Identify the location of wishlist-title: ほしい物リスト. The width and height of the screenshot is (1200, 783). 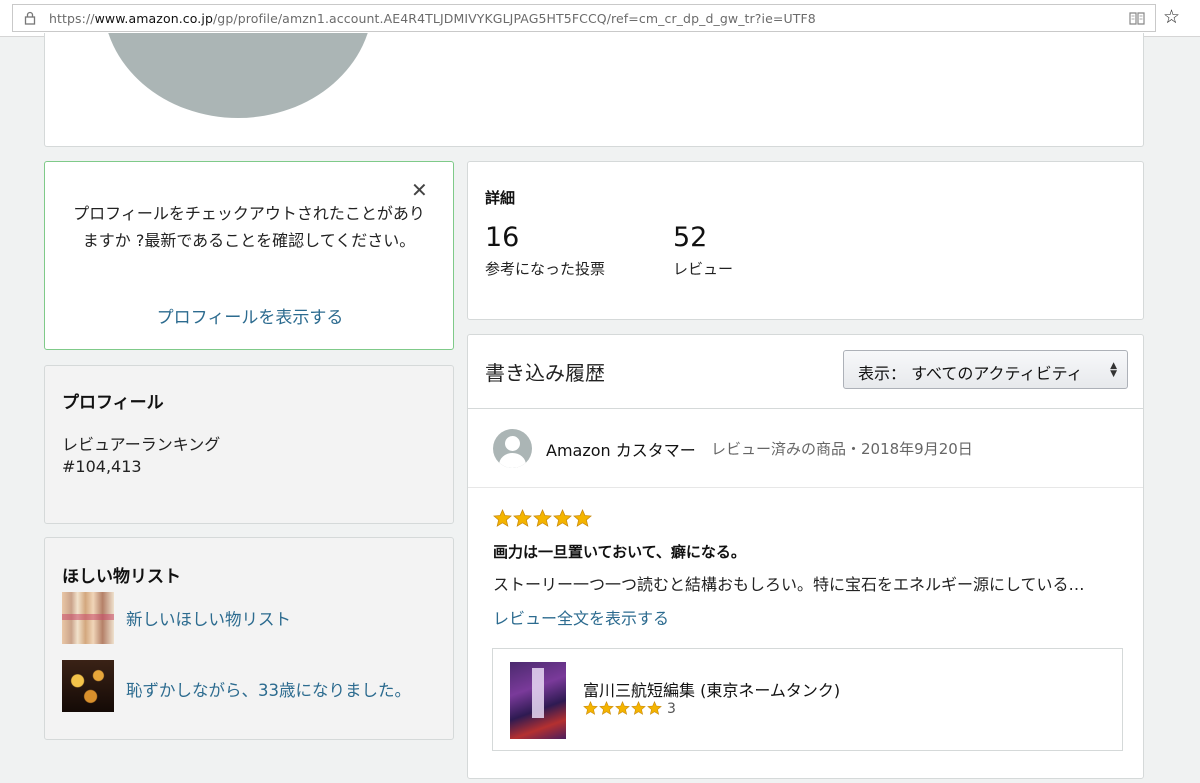
(121, 577).